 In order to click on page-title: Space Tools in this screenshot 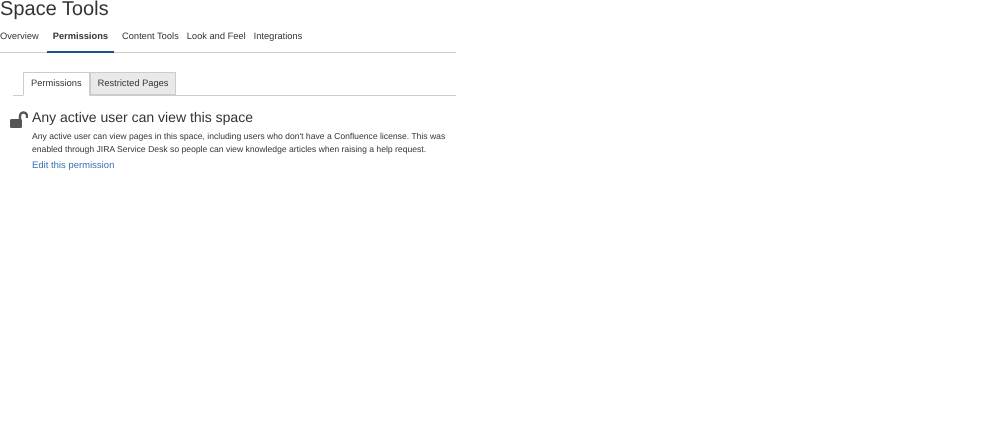, I will do `click(55, 9)`.